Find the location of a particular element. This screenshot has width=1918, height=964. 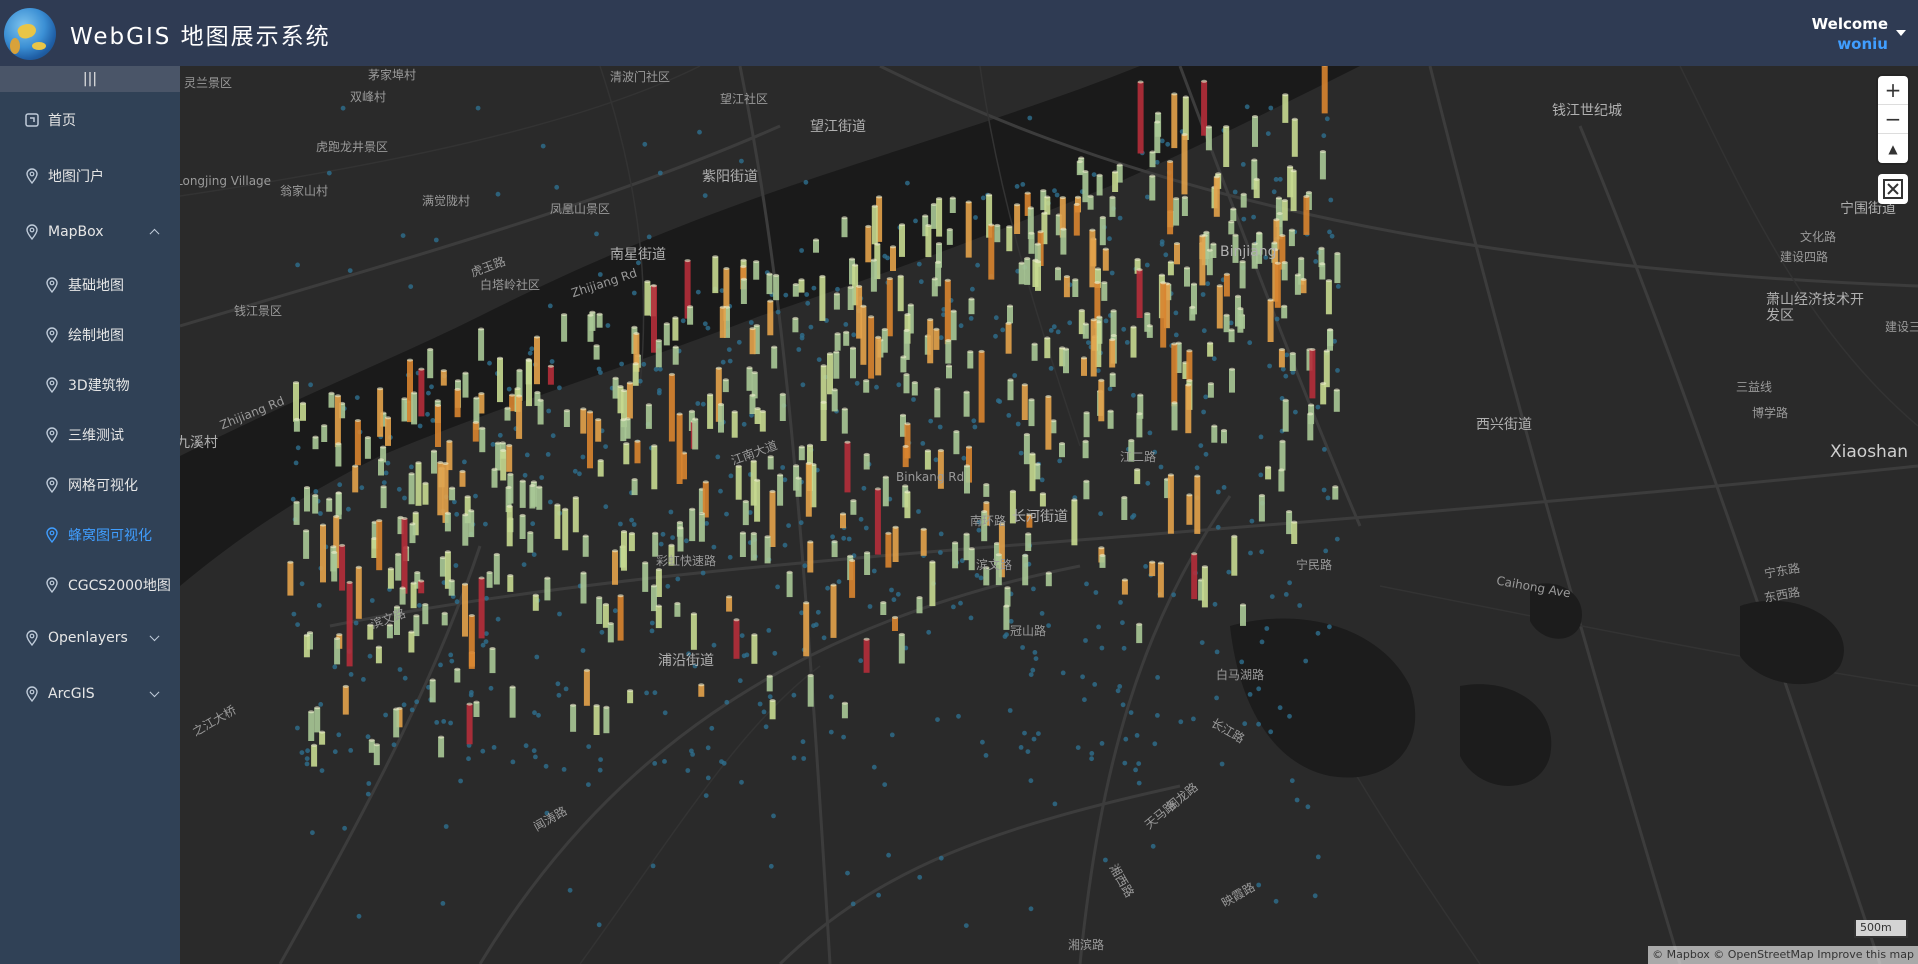

compass-button: ▲ is located at coordinates (1893, 148).